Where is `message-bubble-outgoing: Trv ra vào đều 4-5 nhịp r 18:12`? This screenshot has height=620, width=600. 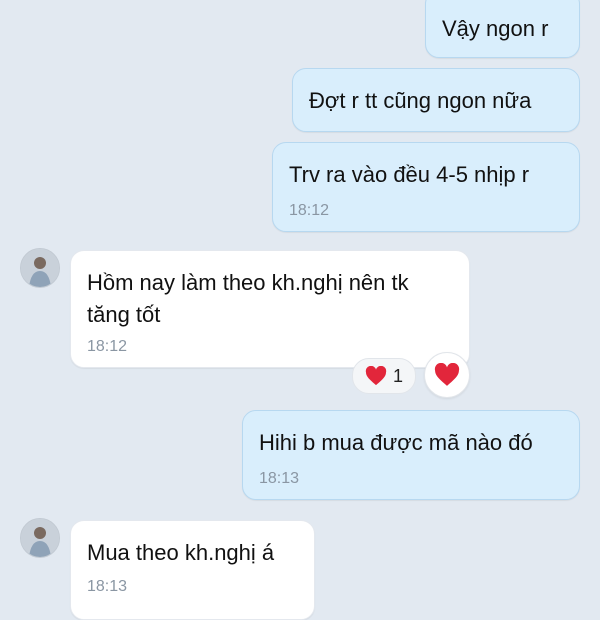
message-bubble-outgoing: Trv ra vào đều 4-5 nhịp r 18:12 is located at coordinates (426, 187).